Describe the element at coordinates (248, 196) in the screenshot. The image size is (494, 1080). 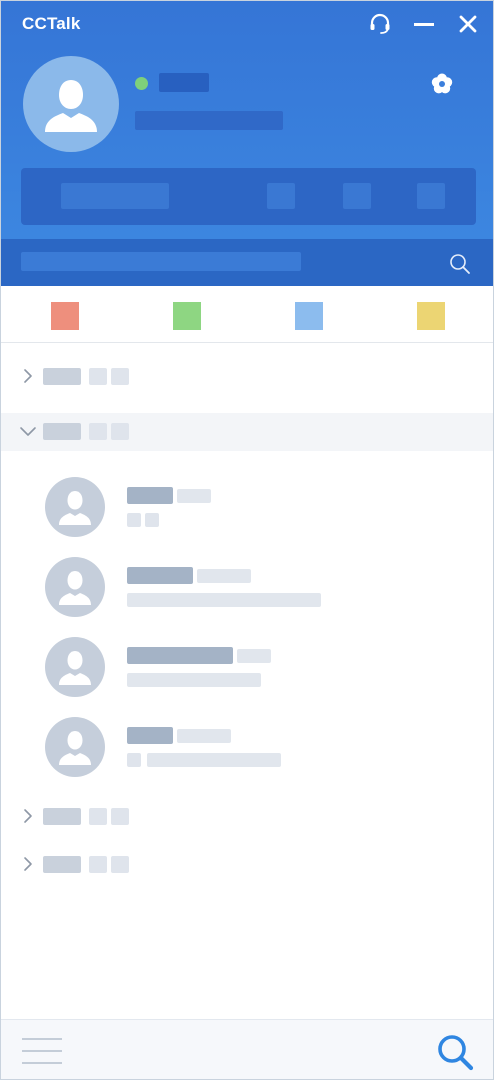
I see `stats-panel` at that location.